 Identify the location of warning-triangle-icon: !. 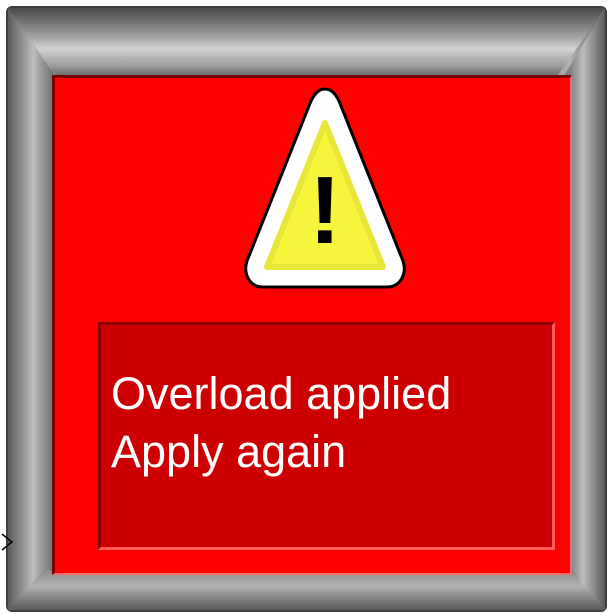
(325, 188).